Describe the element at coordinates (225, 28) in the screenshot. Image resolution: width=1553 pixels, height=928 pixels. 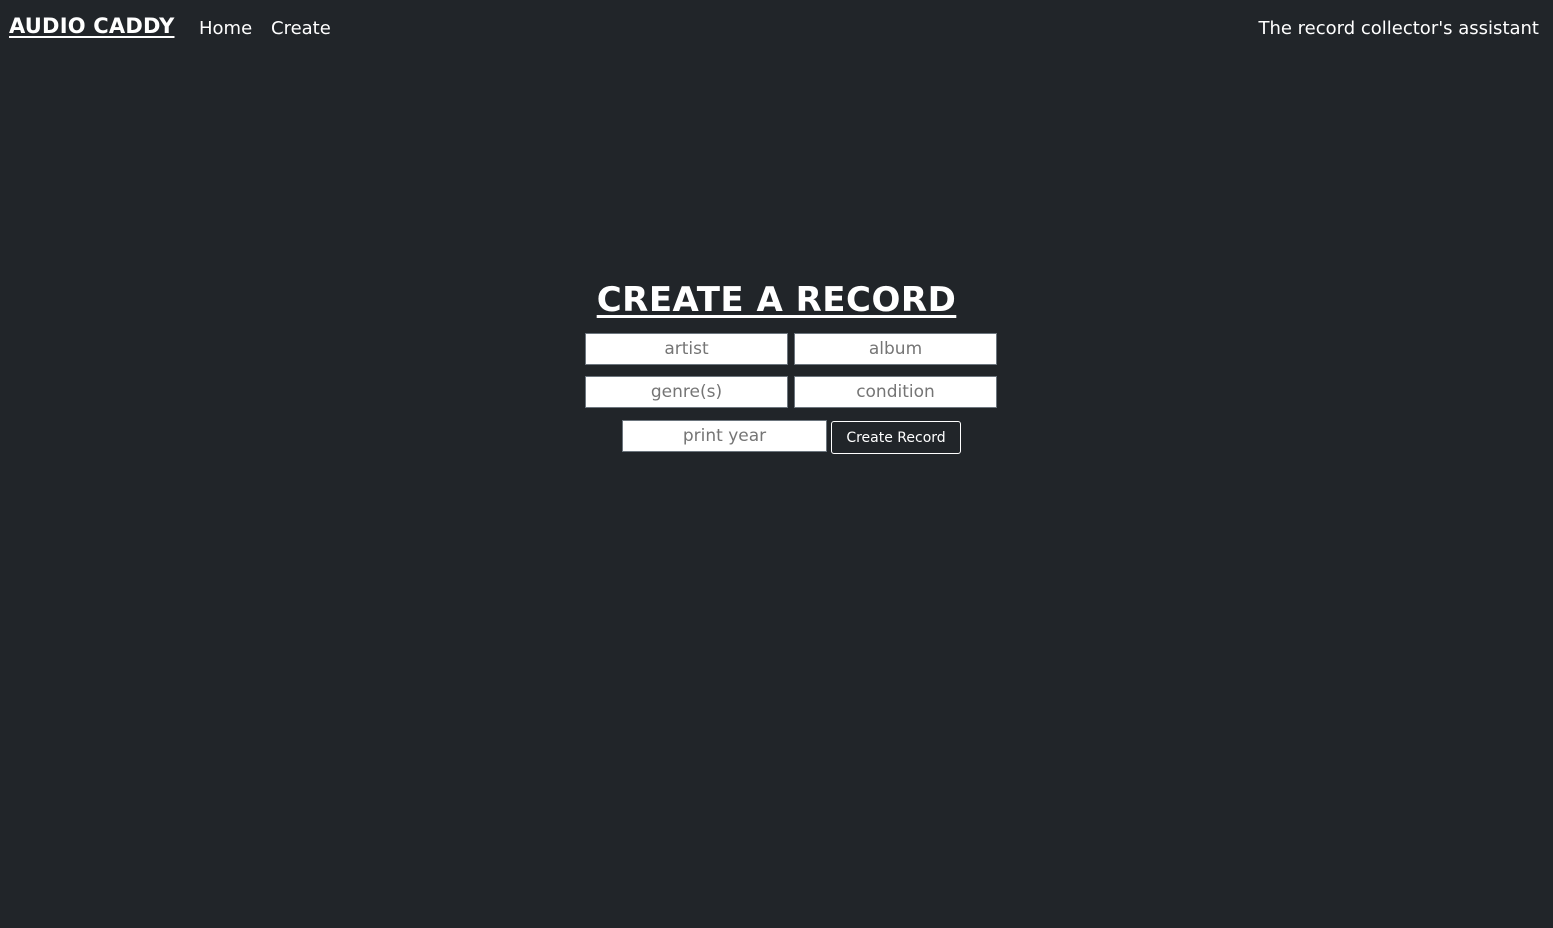
I see `nav-link-home: Home` at that location.